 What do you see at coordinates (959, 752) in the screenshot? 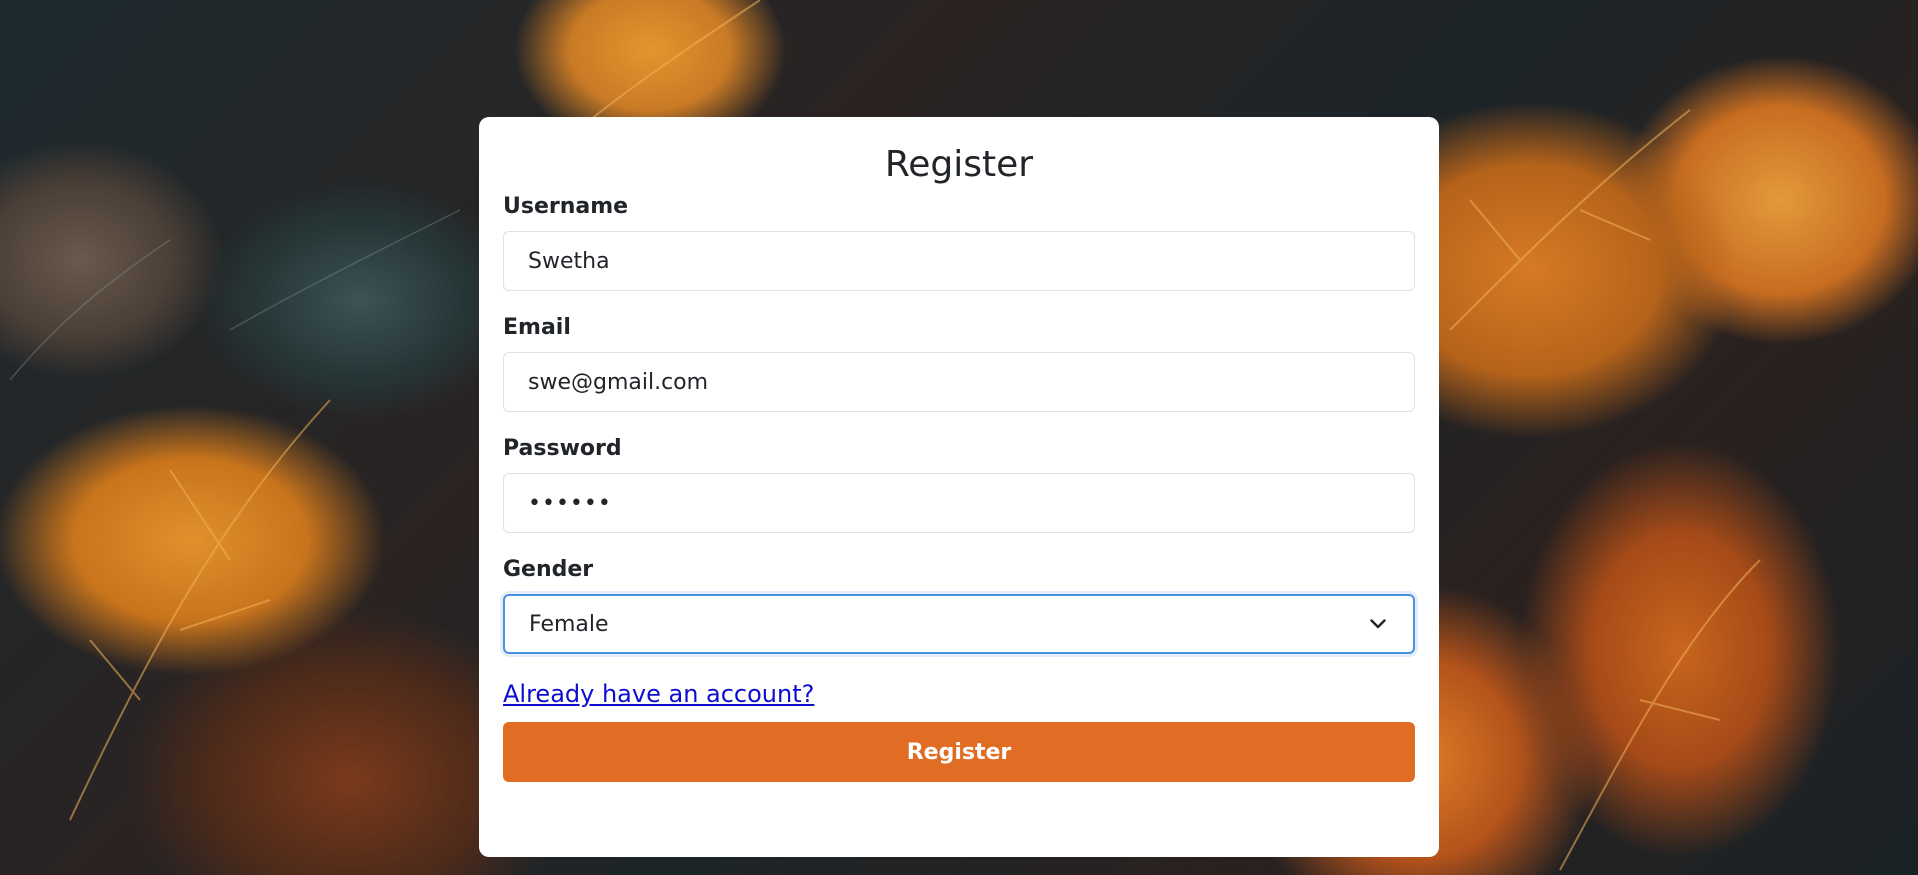
I see `register-button: Register` at bounding box center [959, 752].